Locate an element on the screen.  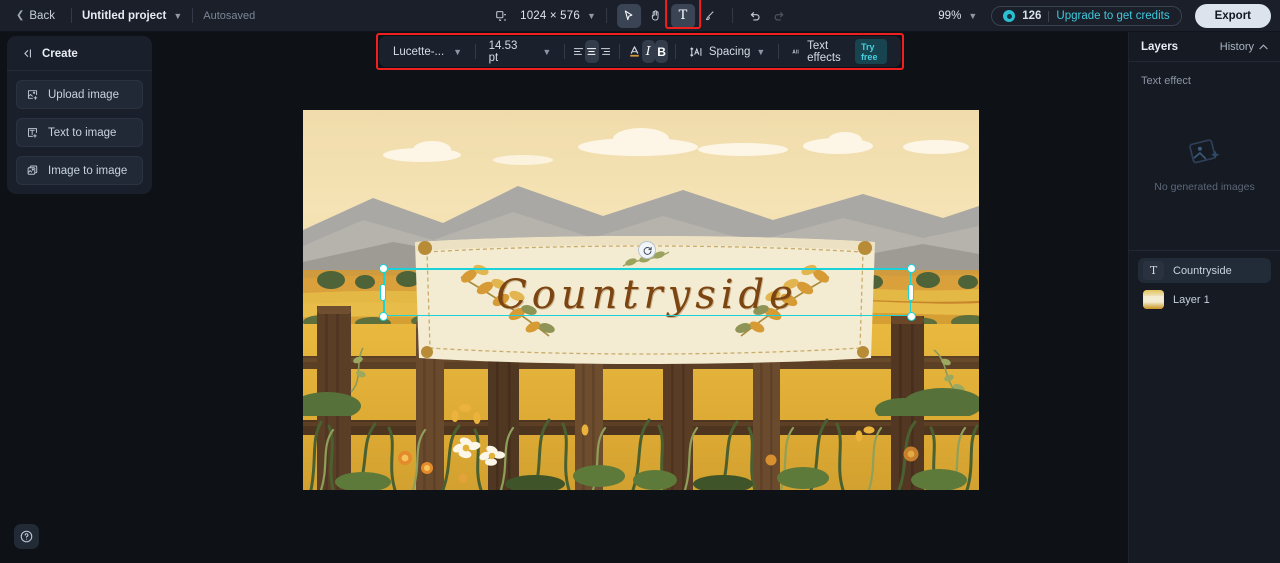
empty-image-icon is located at coordinates (1203, 151).